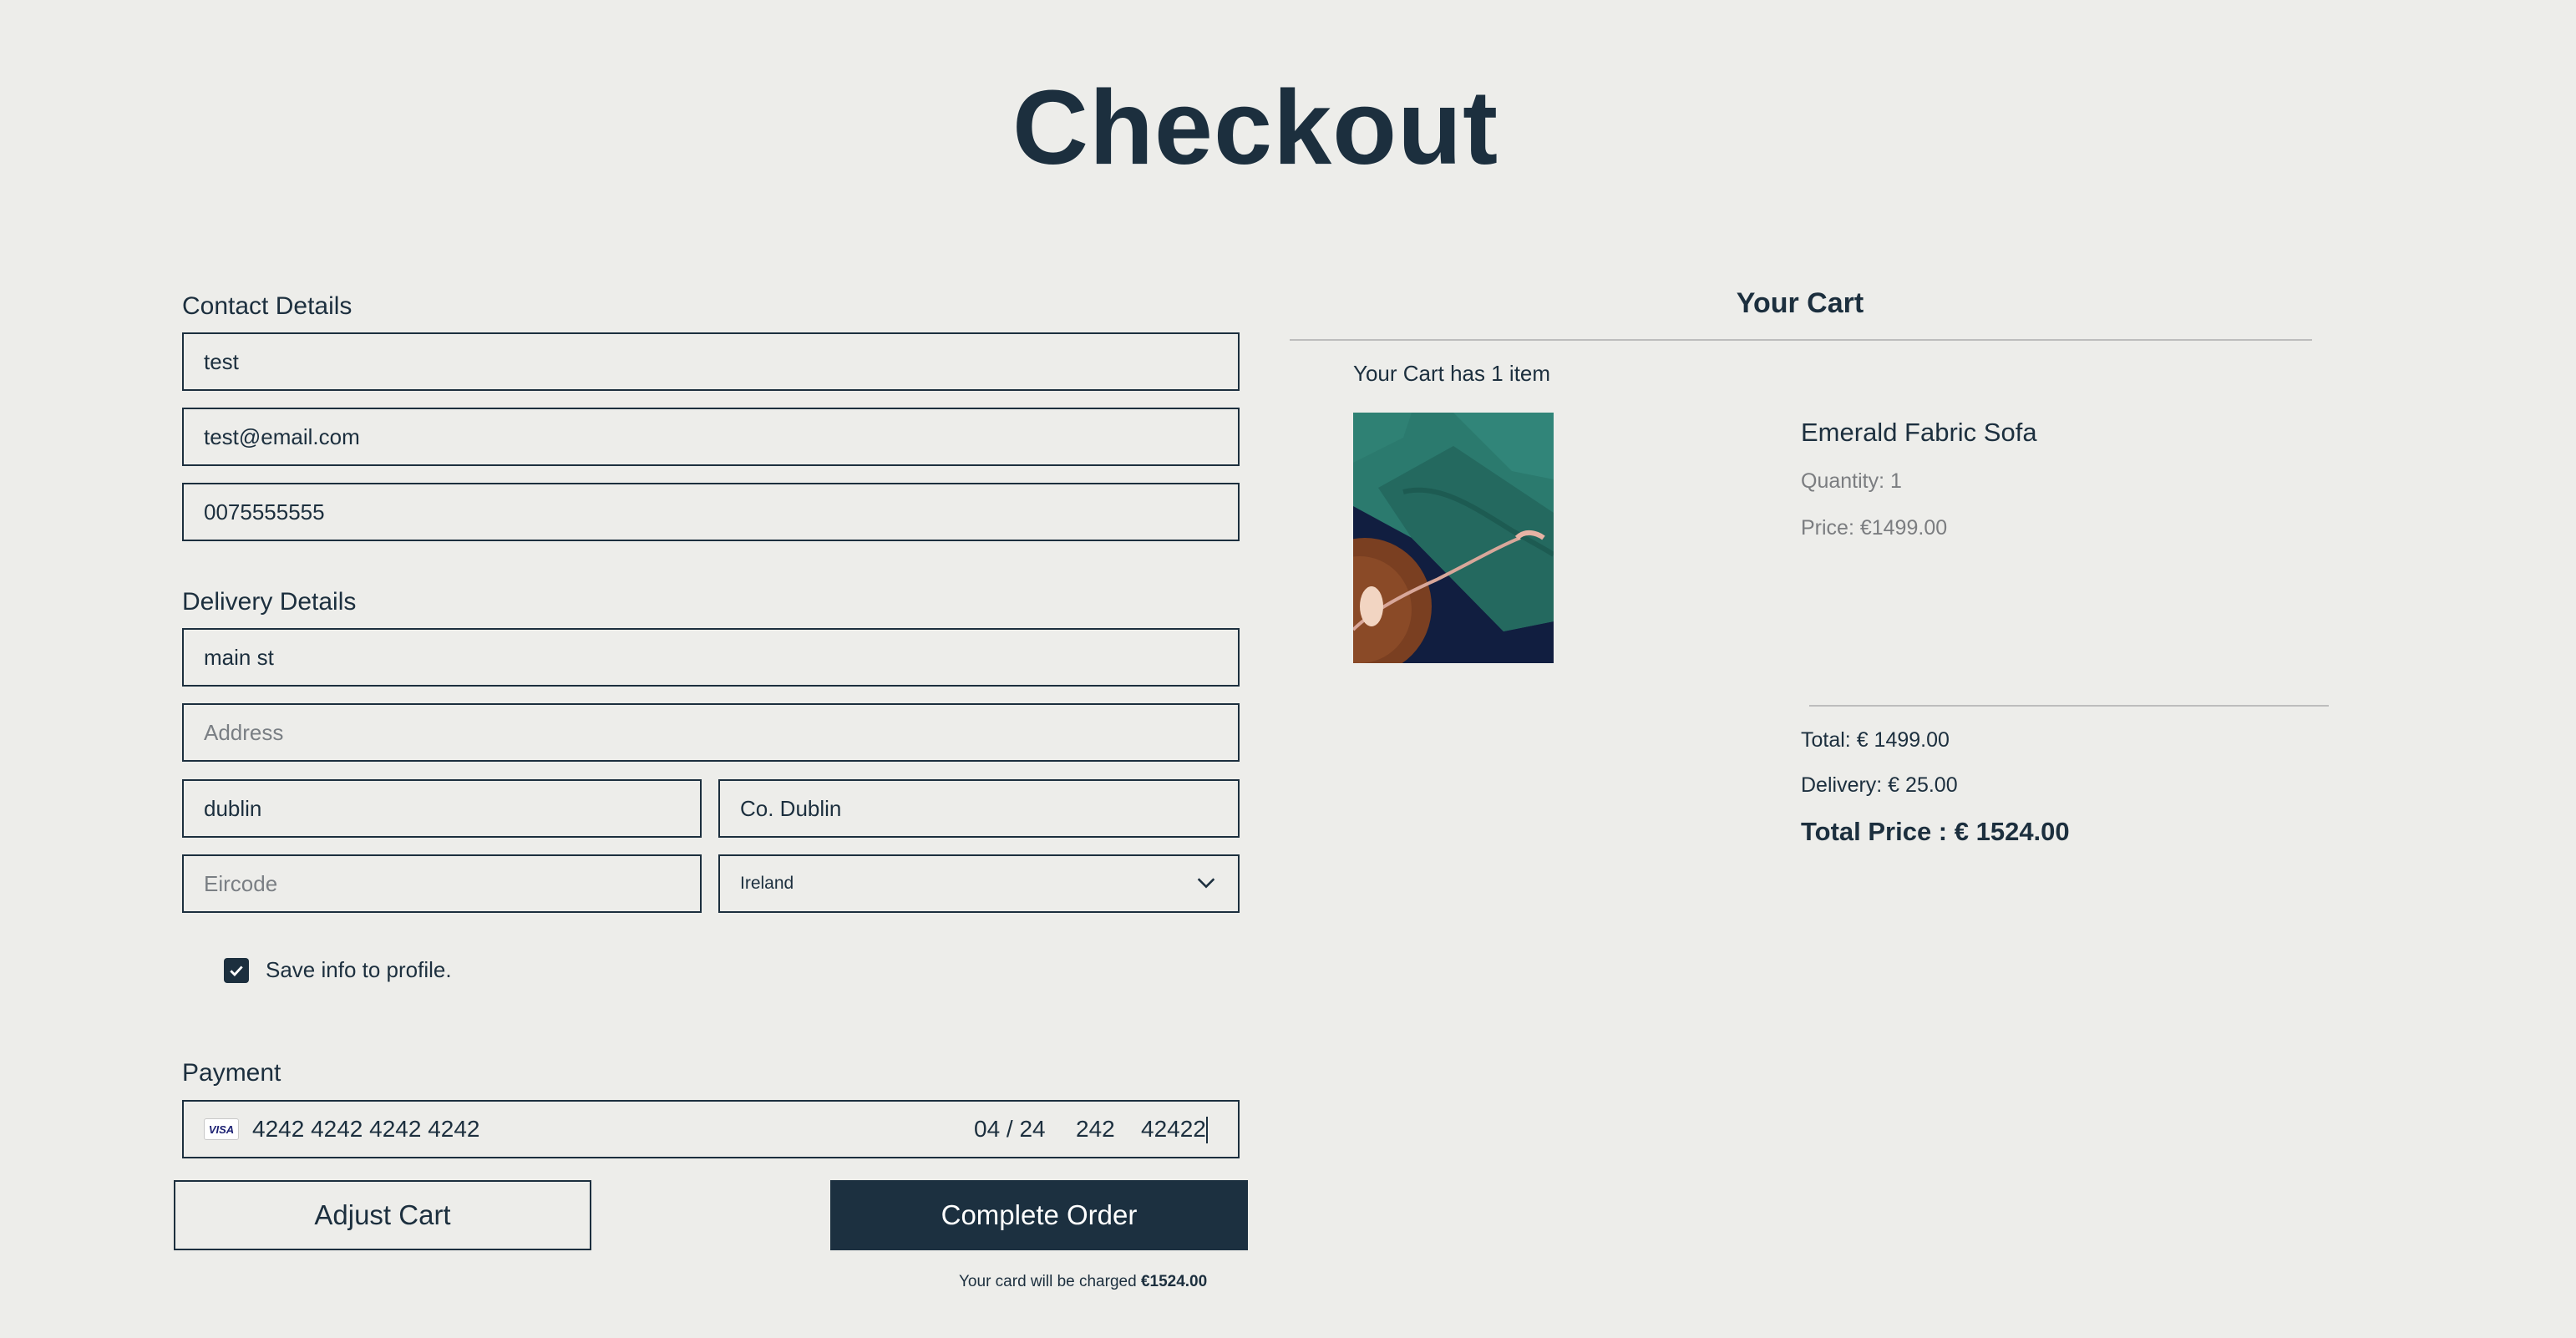 This screenshot has width=2576, height=1338. I want to click on adjust-cart-button: Adjust Cart, so click(382, 1215).